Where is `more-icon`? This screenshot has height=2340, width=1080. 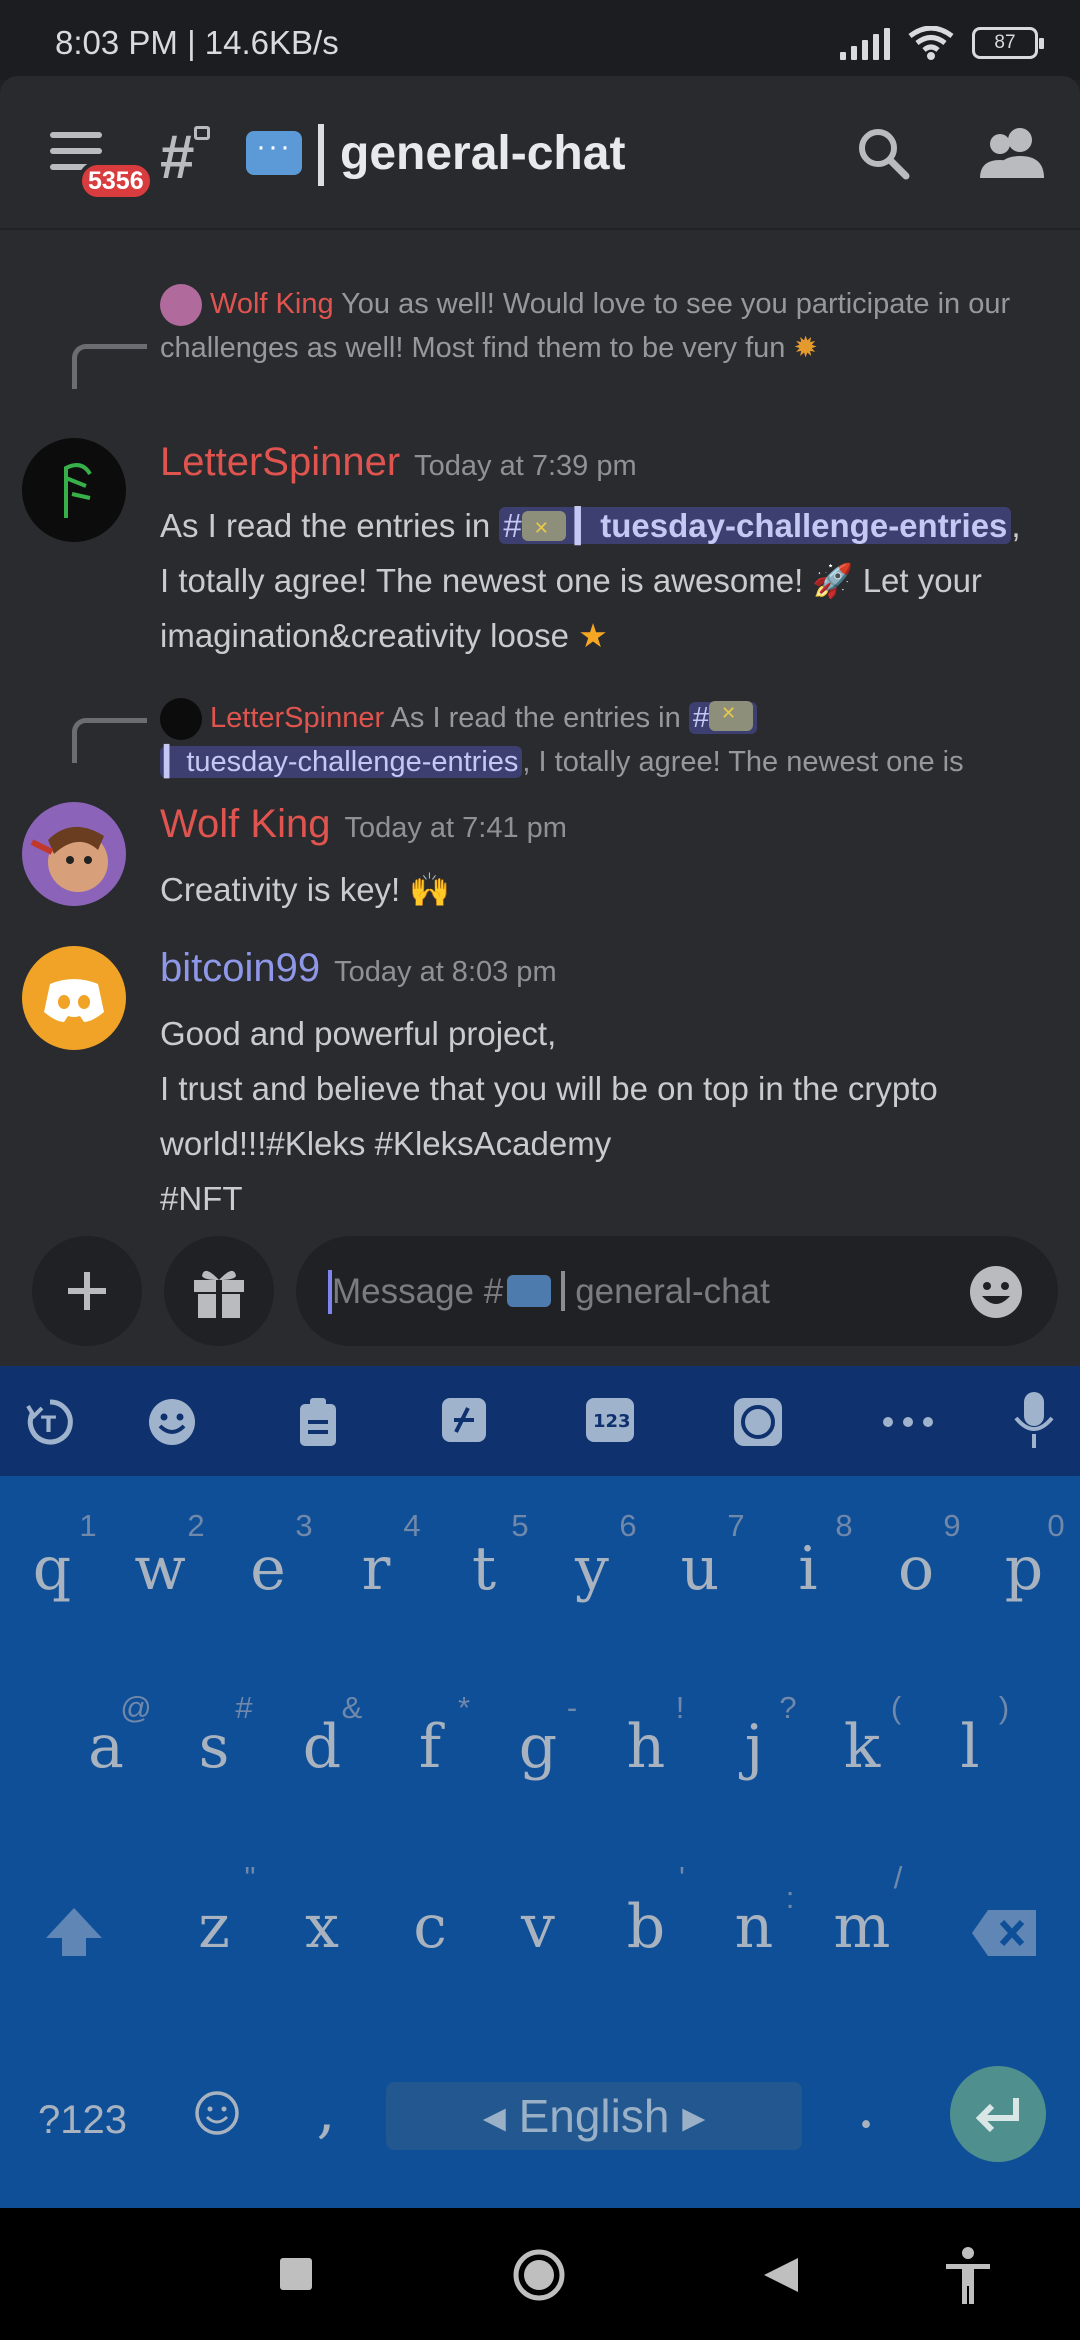
more-icon is located at coordinates (908, 1422).